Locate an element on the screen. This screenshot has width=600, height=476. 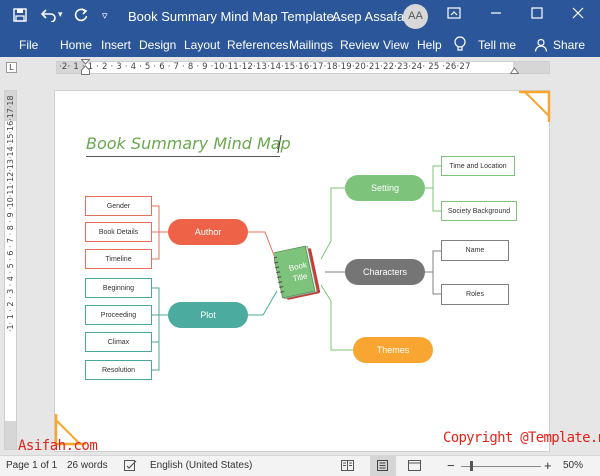
branch-characters: Characters is located at coordinates (385, 272).